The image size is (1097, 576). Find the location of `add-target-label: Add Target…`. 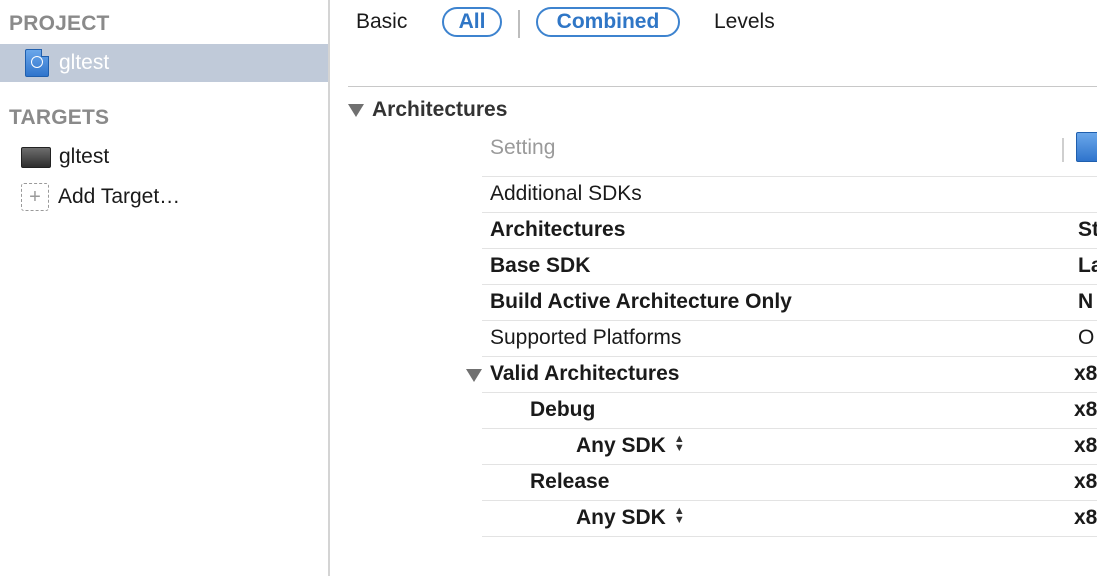

add-target-label: Add Target… is located at coordinates (119, 196).